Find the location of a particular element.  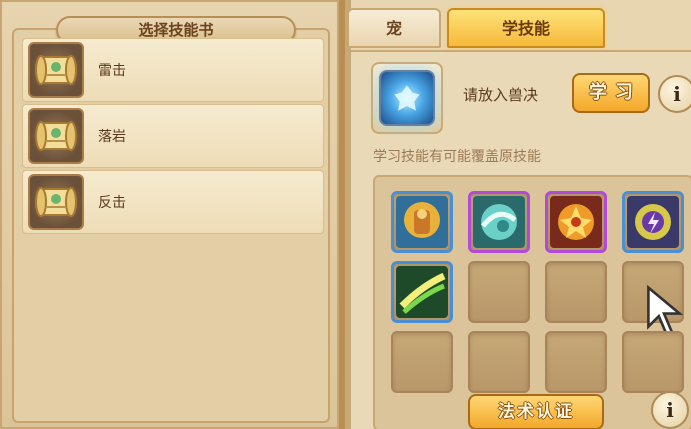

tab-bar: 宠 学技能 is located at coordinates (519, 26).